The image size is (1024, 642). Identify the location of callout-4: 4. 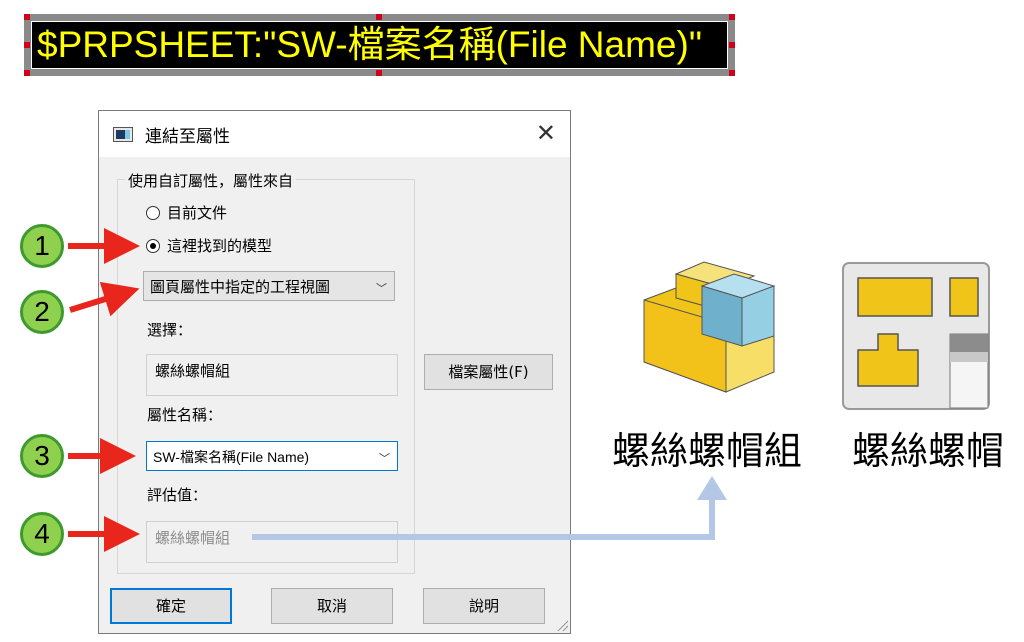
(42, 534).